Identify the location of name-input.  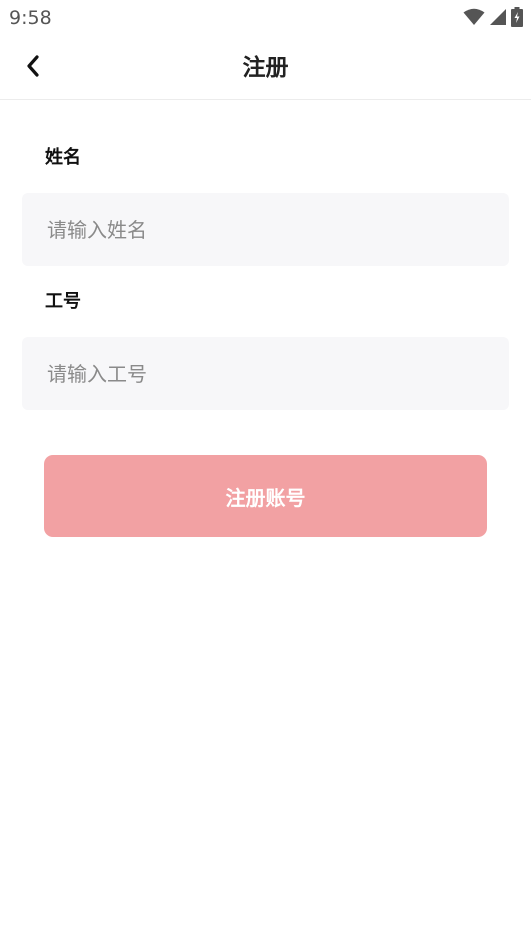
(265, 229).